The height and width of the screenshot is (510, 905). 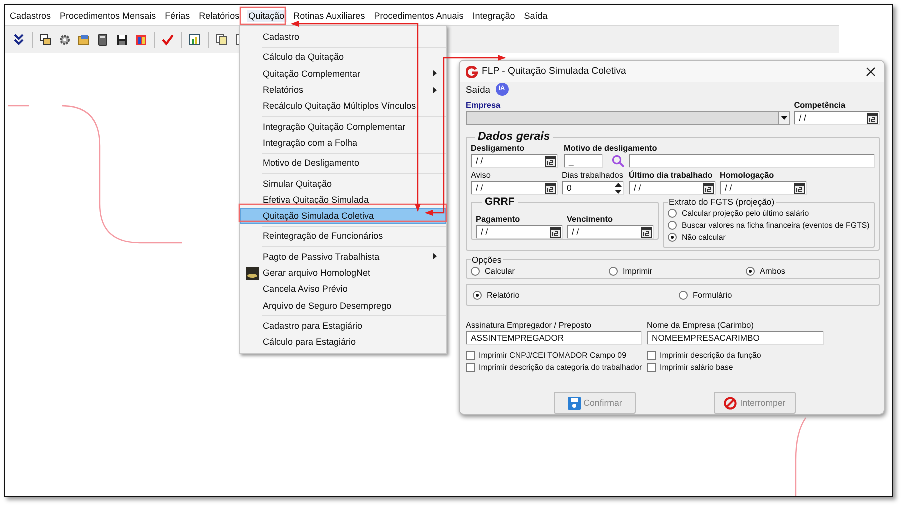 What do you see at coordinates (343, 216) in the screenshot?
I see `menu-item: Quitação Simulada Coletiva` at bounding box center [343, 216].